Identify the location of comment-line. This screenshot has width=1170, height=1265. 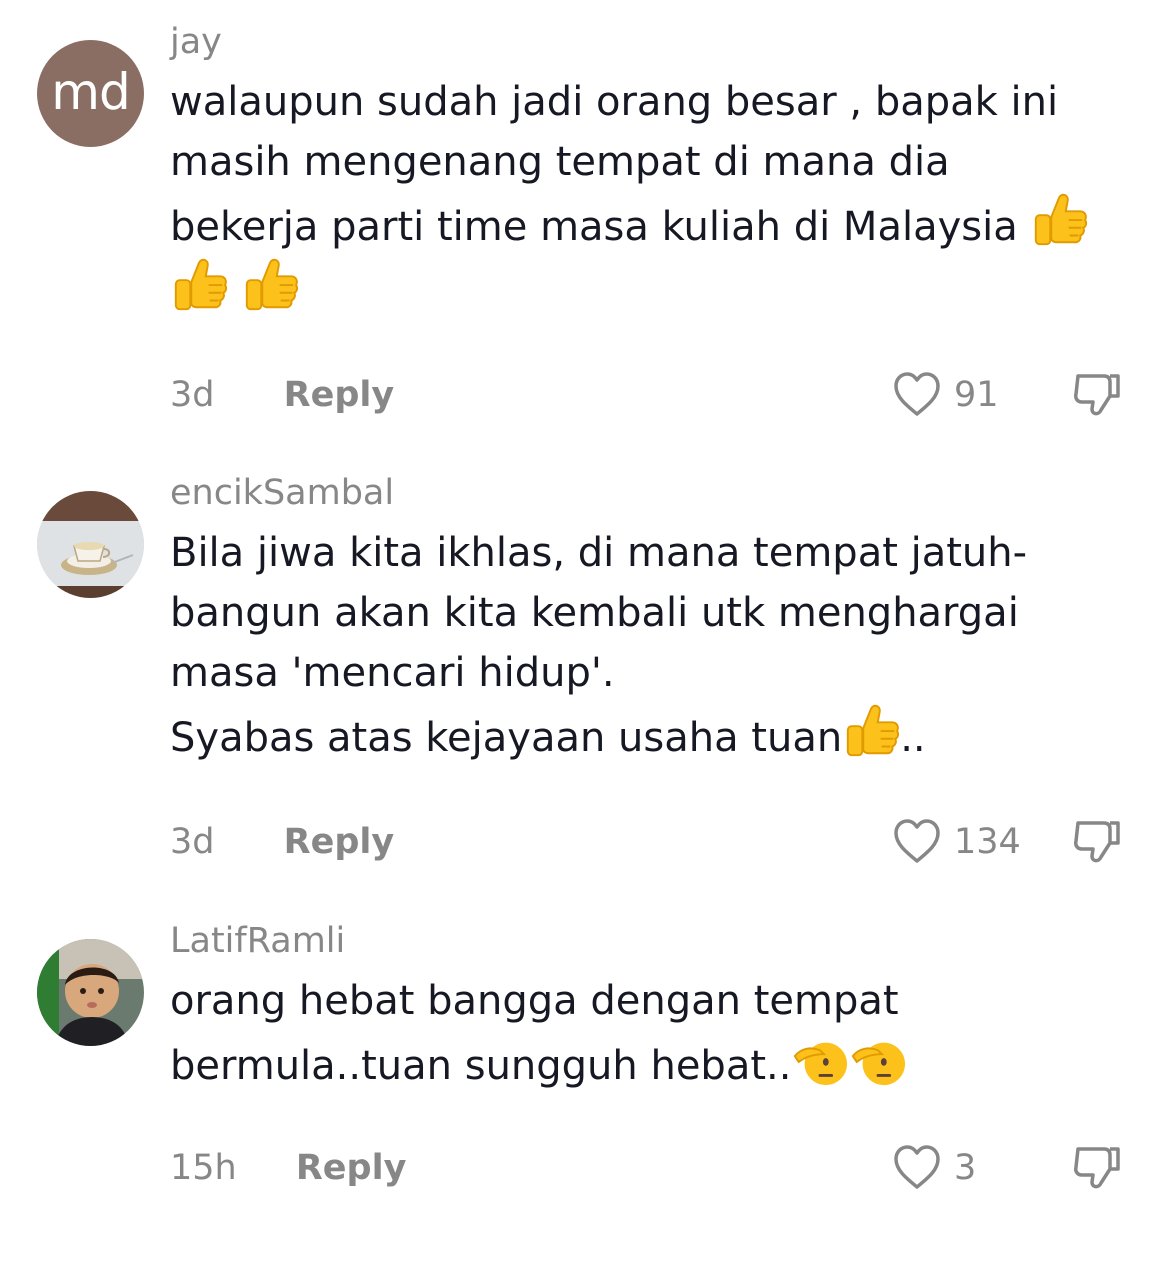
(650, 289).